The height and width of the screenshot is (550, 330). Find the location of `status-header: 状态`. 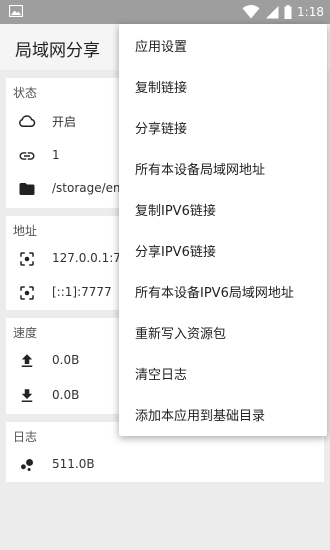

status-header: 状态 is located at coordinates (25, 93).